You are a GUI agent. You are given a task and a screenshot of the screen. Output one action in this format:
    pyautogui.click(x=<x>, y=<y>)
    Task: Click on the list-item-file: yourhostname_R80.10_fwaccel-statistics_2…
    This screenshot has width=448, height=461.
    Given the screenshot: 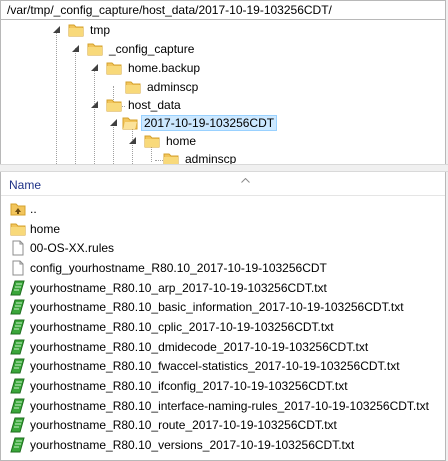 What is the action you would take?
    pyautogui.click(x=223, y=367)
    